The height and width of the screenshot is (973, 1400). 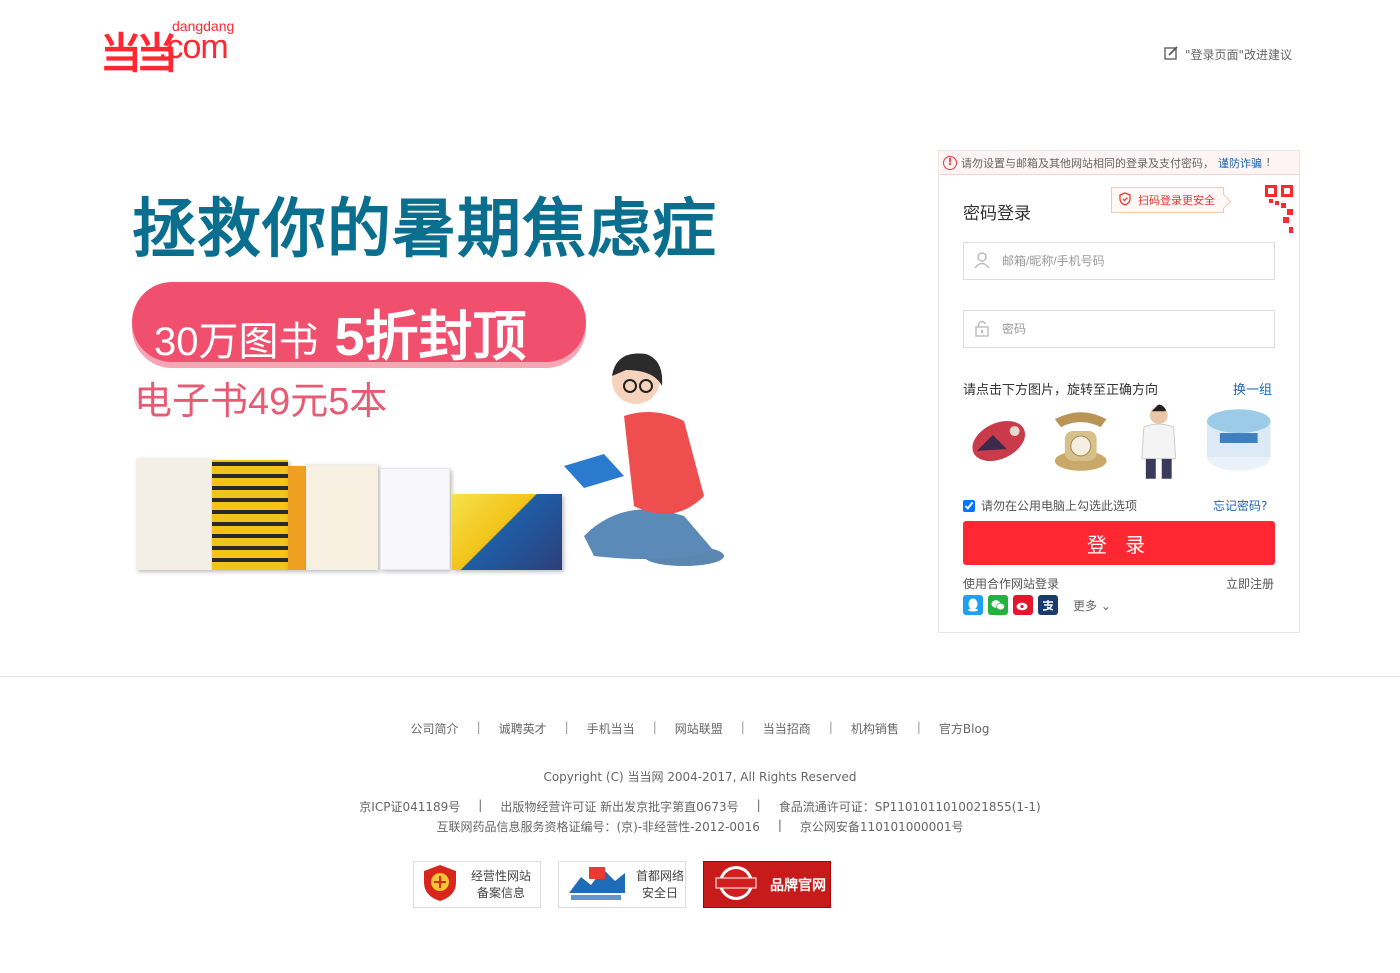 I want to click on badge-text: 首都网络 安全日, so click(x=660, y=885).